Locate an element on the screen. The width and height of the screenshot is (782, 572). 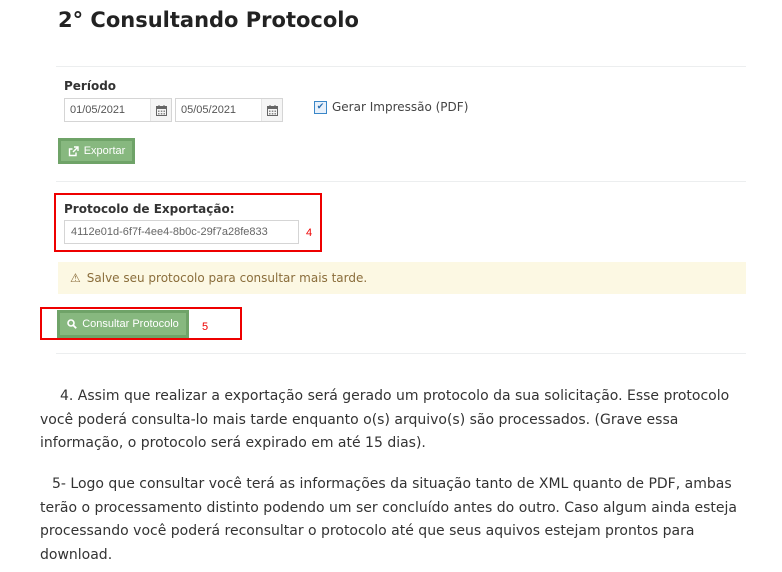
checkmark-icon: ✔ is located at coordinates (320, 107).